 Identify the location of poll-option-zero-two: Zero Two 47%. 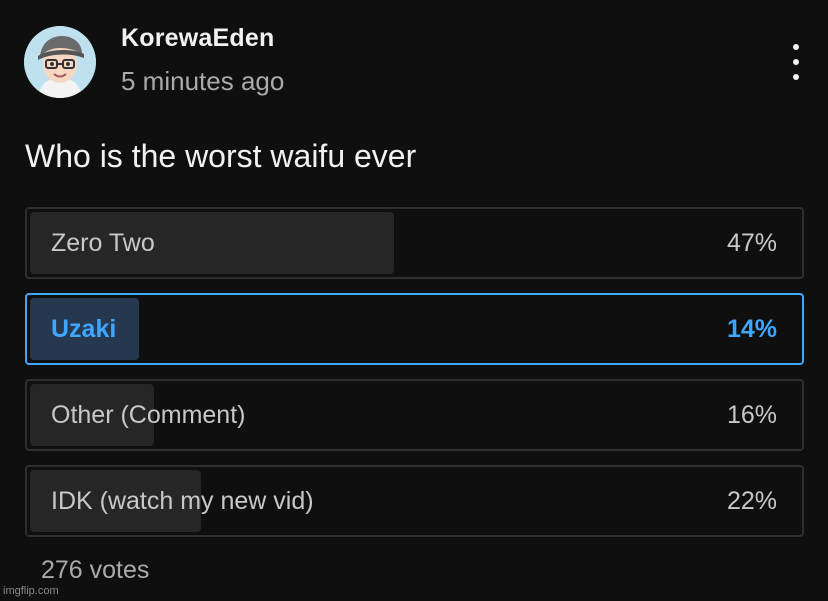
(414, 243).